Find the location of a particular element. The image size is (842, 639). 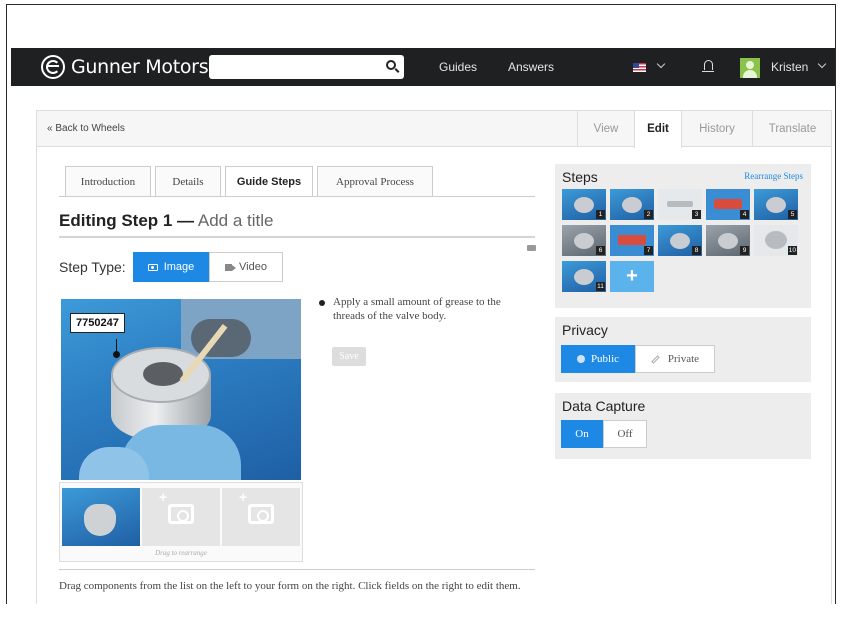

step-number-badge: 8 is located at coordinates (696, 250).